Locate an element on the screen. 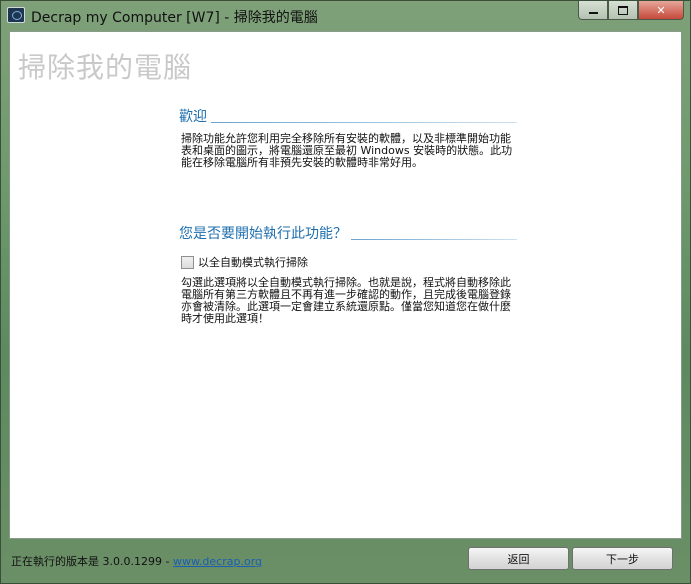 This screenshot has width=691, height=584. next-button: 下一步 is located at coordinates (622, 558).